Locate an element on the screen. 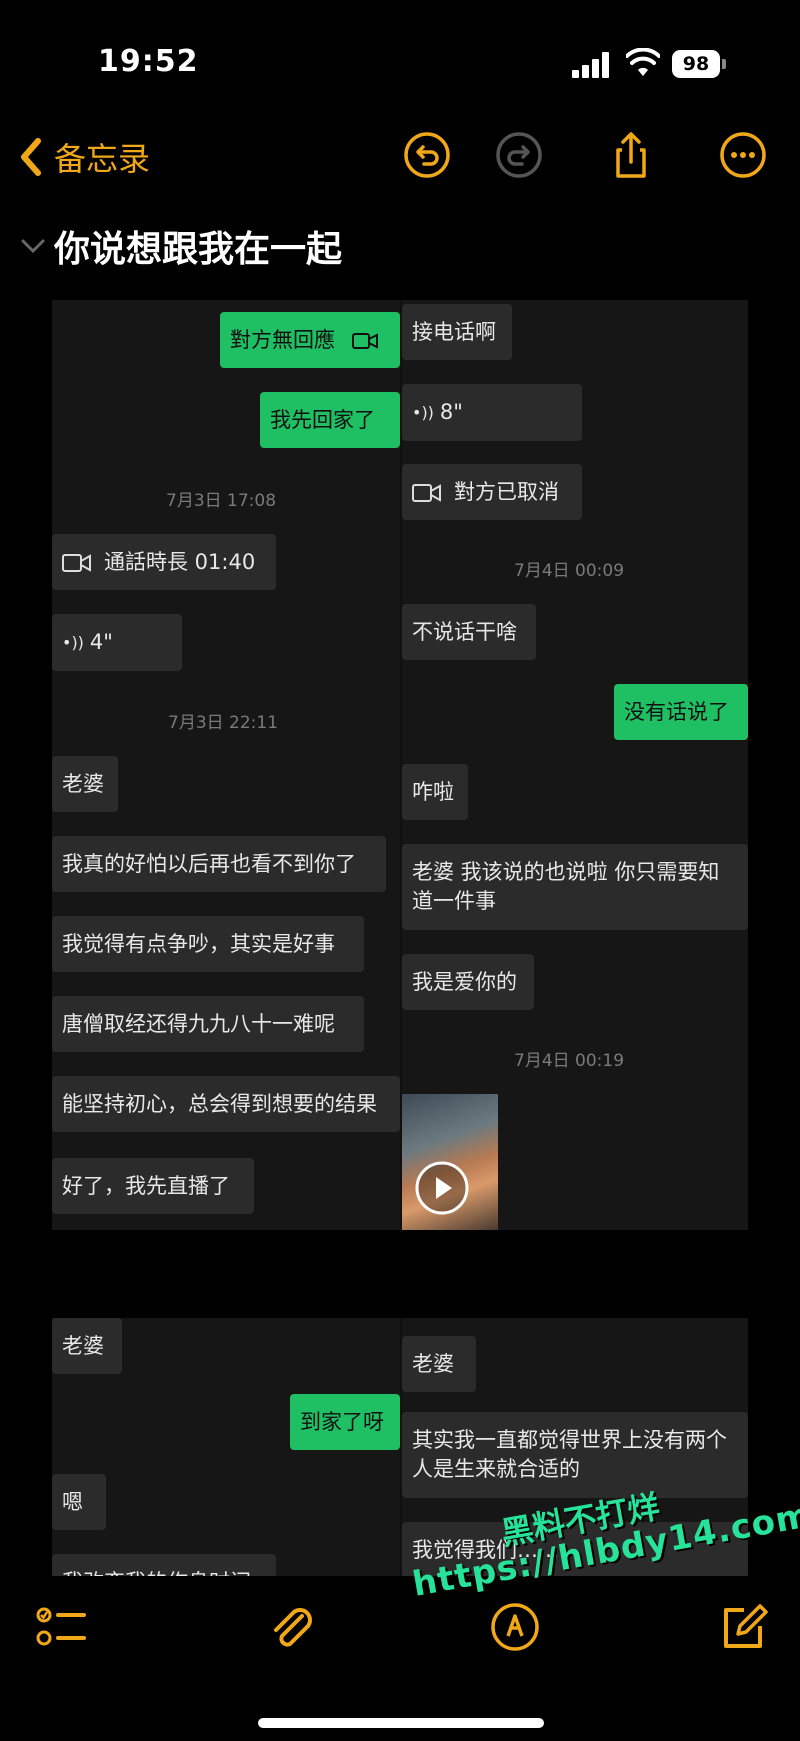 The height and width of the screenshot is (1741, 800). status-time: 19:52 is located at coordinates (148, 61).